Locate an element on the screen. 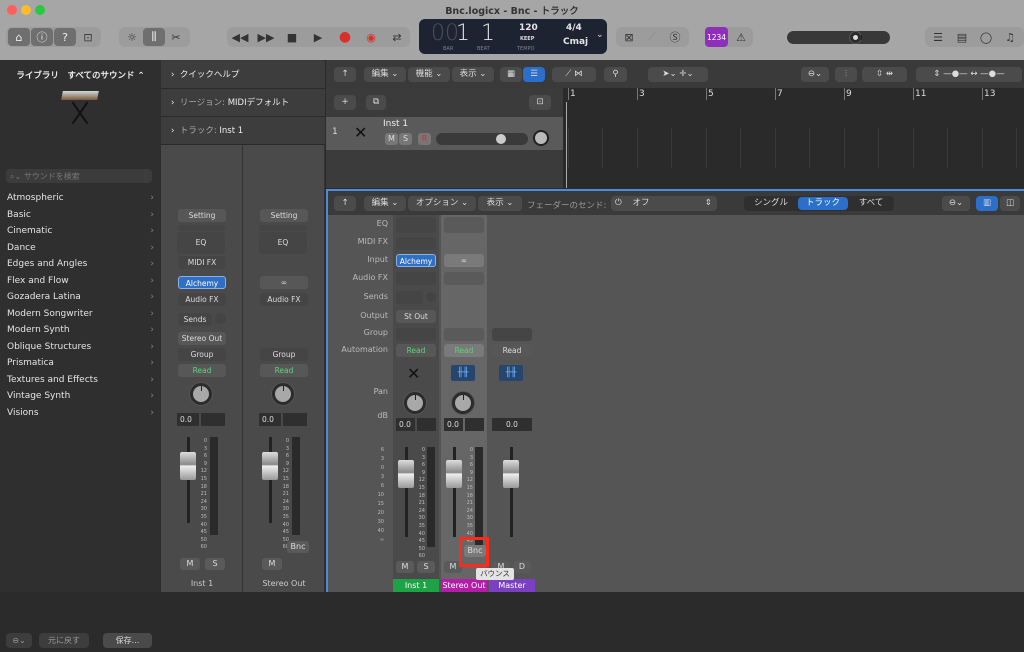  midi-fx-slot is located at coordinates (416, 243).